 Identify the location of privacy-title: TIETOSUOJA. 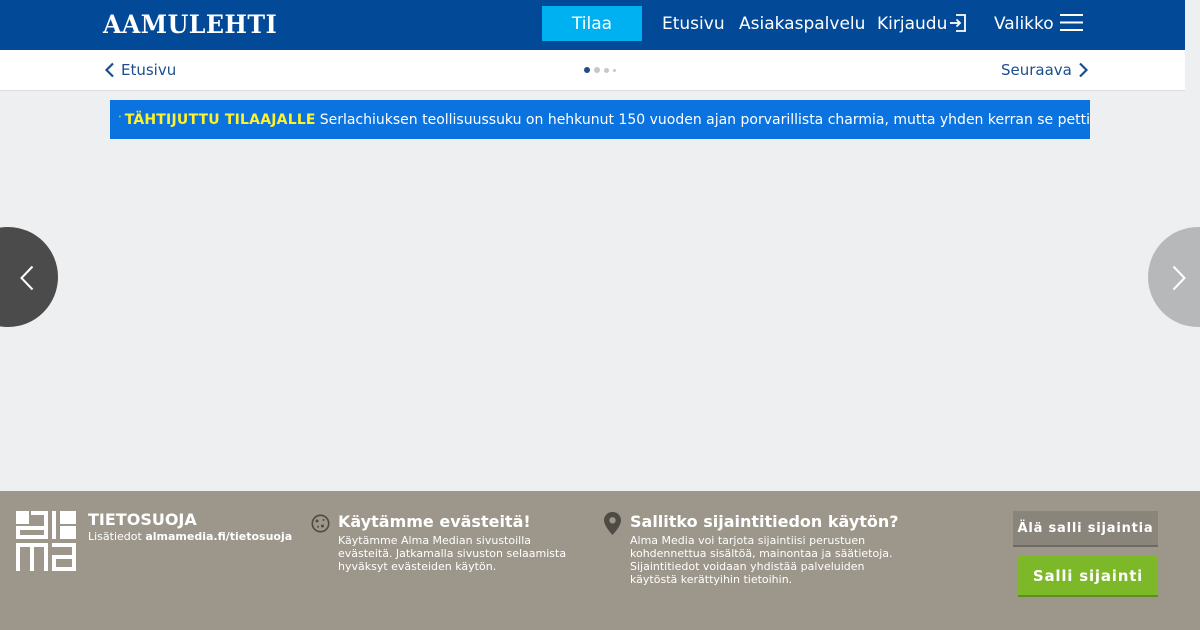
(142, 519).